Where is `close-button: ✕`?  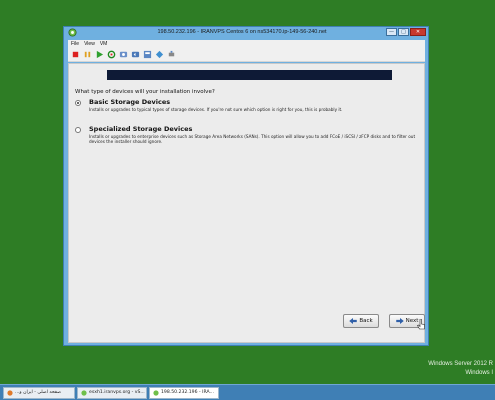
close-button: ✕ is located at coordinates (418, 32).